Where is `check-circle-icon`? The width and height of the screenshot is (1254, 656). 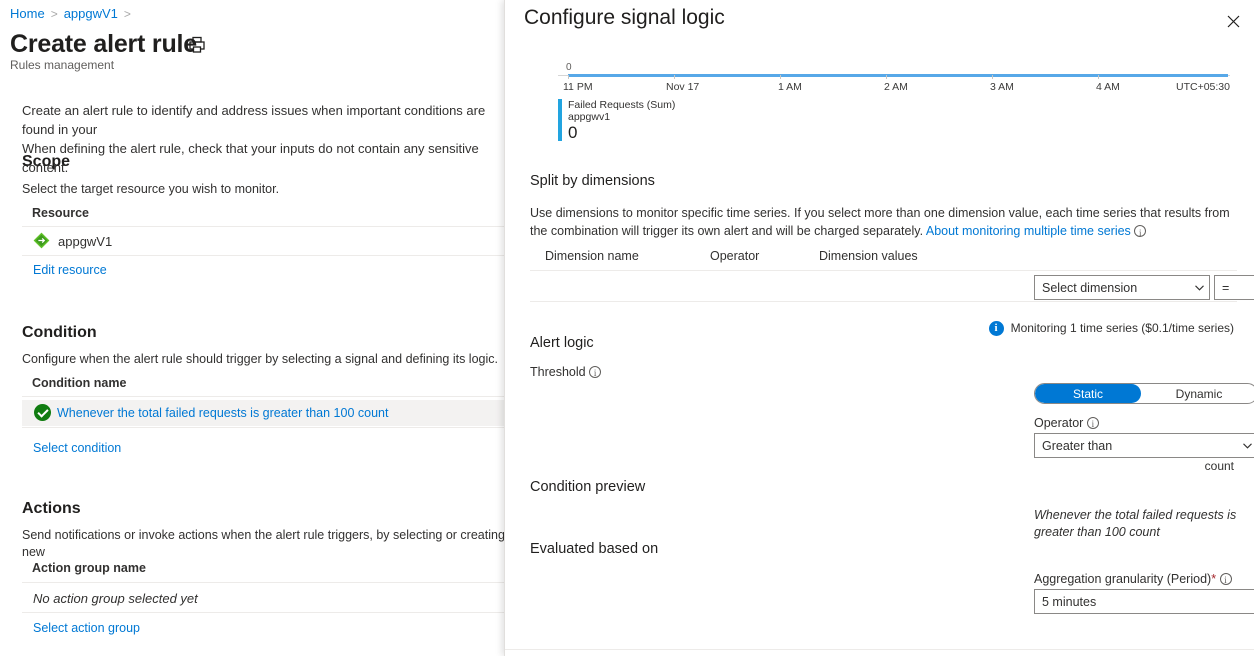
check-circle-icon is located at coordinates (42, 412).